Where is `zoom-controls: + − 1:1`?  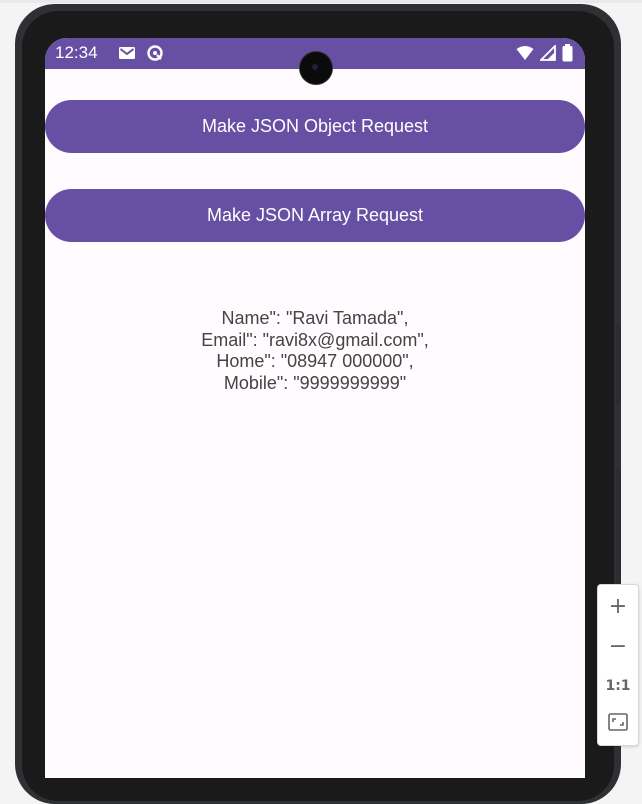 zoom-controls: + − 1:1 is located at coordinates (618, 665).